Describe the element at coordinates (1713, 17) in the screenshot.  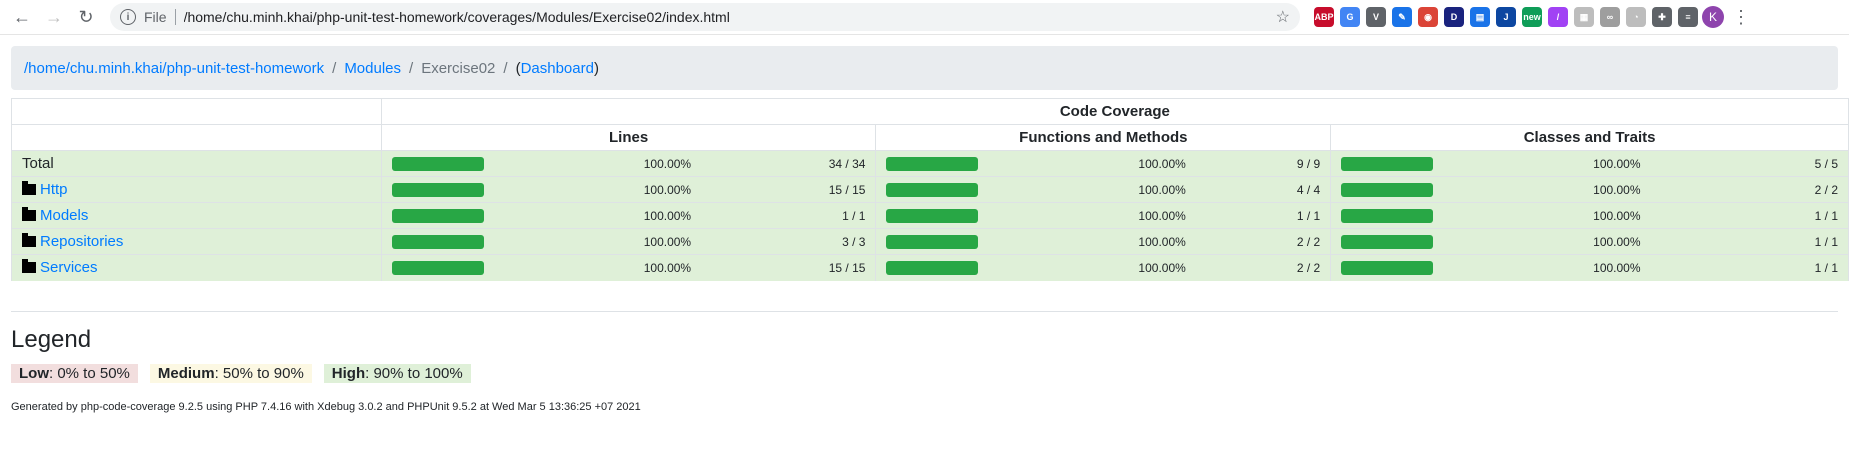
I see `profile-avatar: K` at that location.